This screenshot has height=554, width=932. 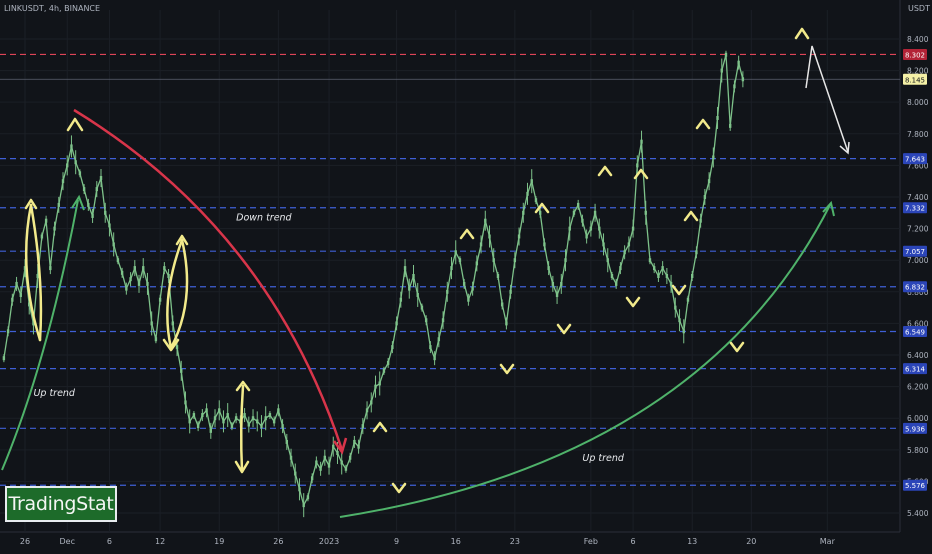 I want to click on price-level-tag: 5.936, so click(x=915, y=428).